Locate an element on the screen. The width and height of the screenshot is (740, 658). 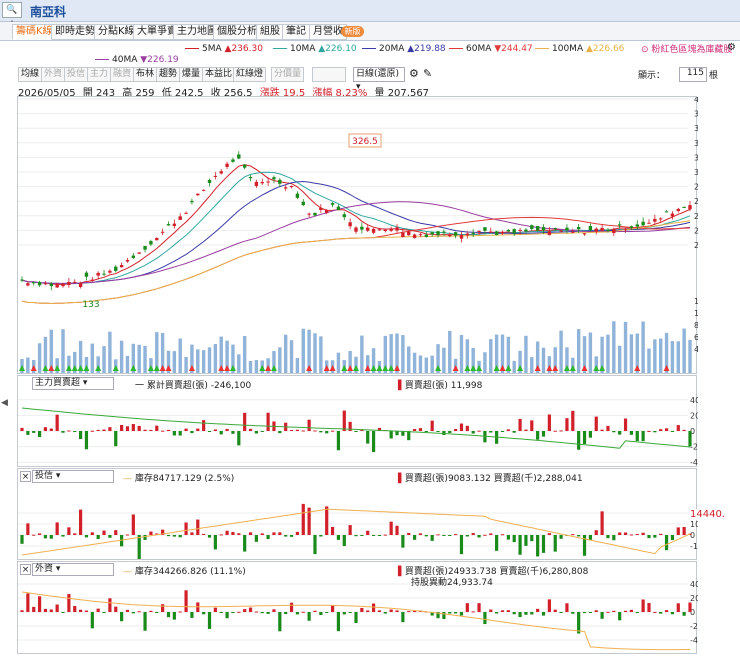
toggle-trend: 趨勢 is located at coordinates (168, 74).